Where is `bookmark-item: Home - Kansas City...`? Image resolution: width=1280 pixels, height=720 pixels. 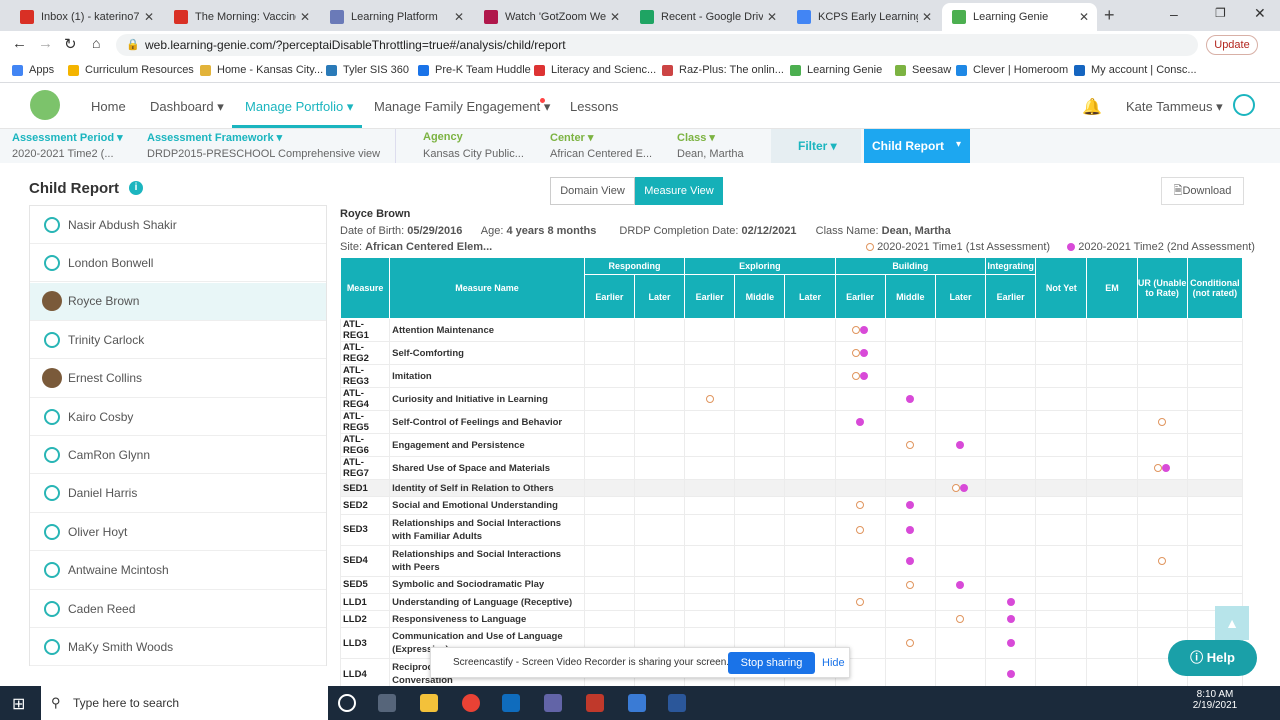
bookmark-item: Home - Kansas City... is located at coordinates (261, 70).